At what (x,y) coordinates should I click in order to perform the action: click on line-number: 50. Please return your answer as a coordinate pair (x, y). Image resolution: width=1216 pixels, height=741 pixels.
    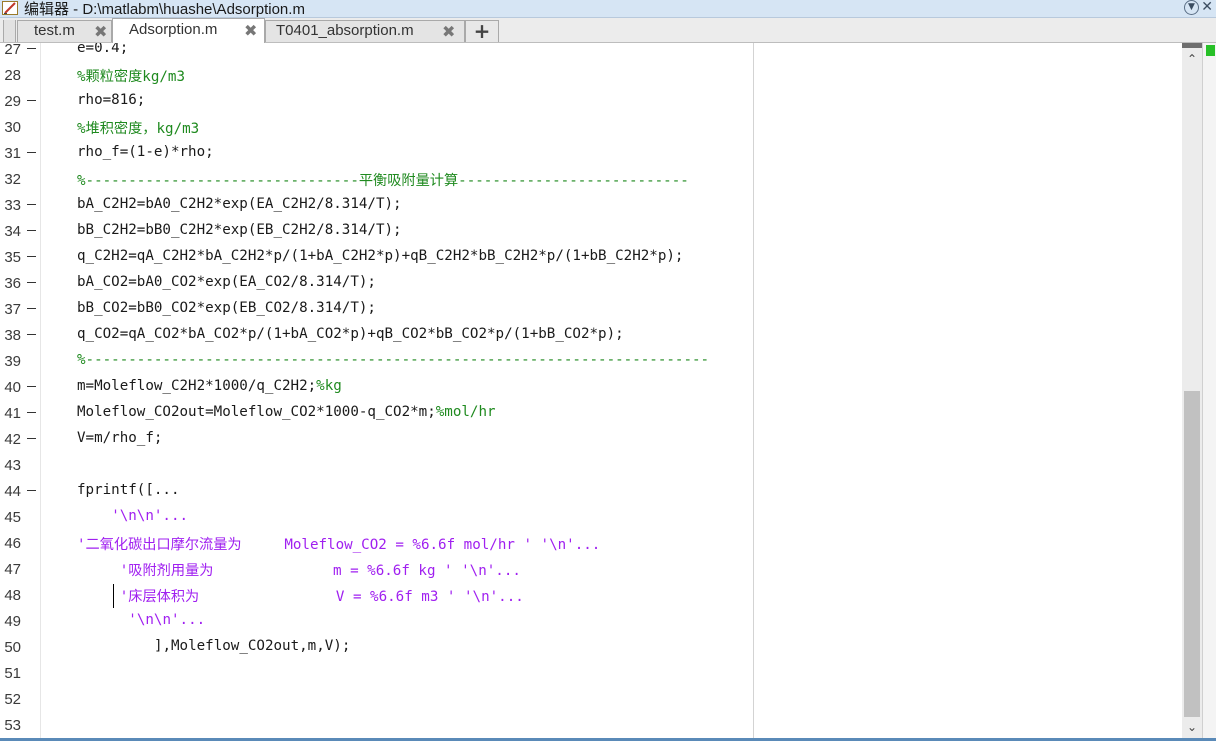
    Looking at the image, I should click on (11, 647).